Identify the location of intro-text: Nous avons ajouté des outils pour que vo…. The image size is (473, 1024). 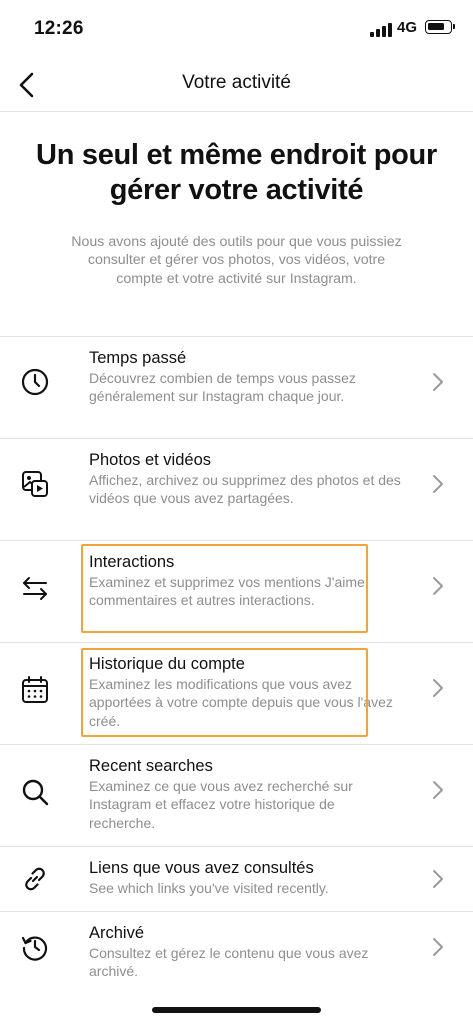
(236, 260).